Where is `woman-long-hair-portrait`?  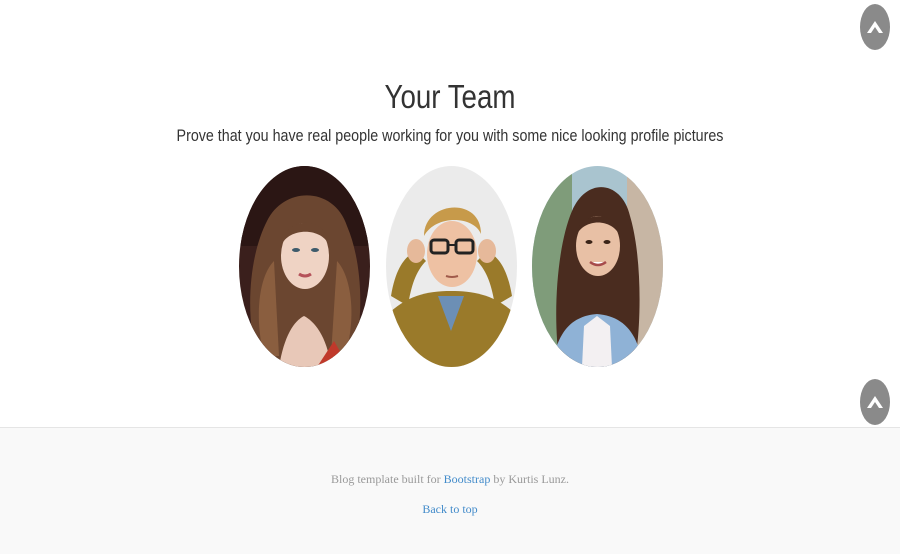
woman-long-hair-portrait is located at coordinates (597, 266).